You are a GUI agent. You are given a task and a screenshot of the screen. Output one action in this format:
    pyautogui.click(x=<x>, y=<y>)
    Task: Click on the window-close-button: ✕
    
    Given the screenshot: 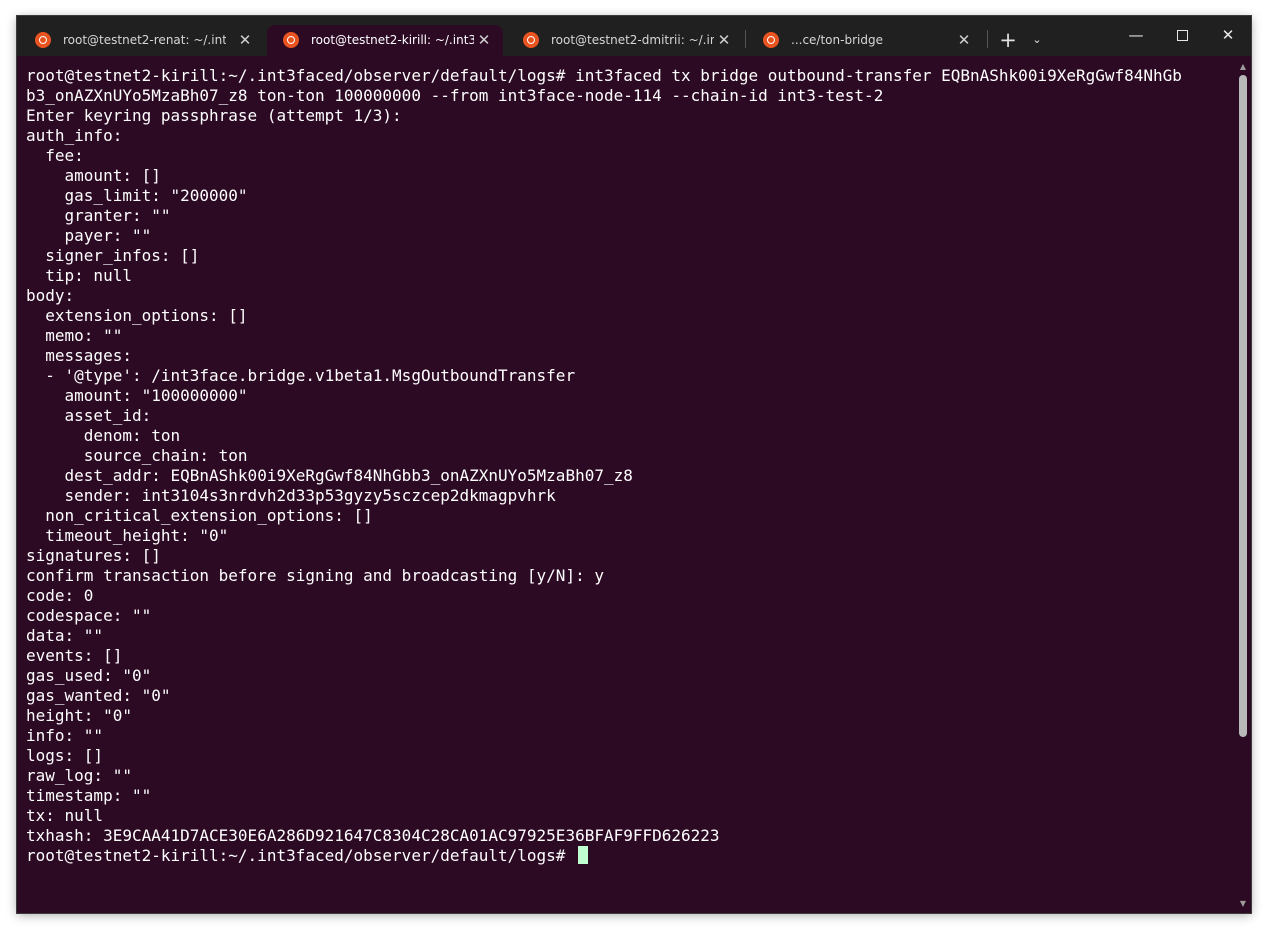 What is the action you would take?
    pyautogui.click(x=1228, y=36)
    